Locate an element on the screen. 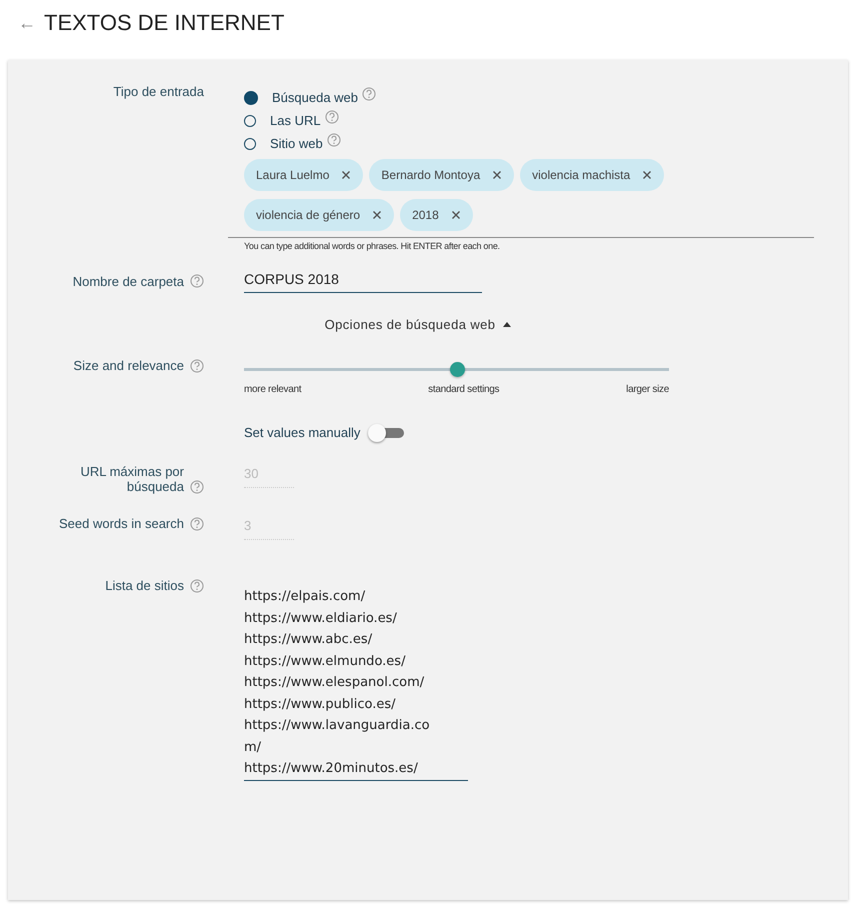  search-options-toggle: Opciones de búsqueda web is located at coordinates (418, 324).